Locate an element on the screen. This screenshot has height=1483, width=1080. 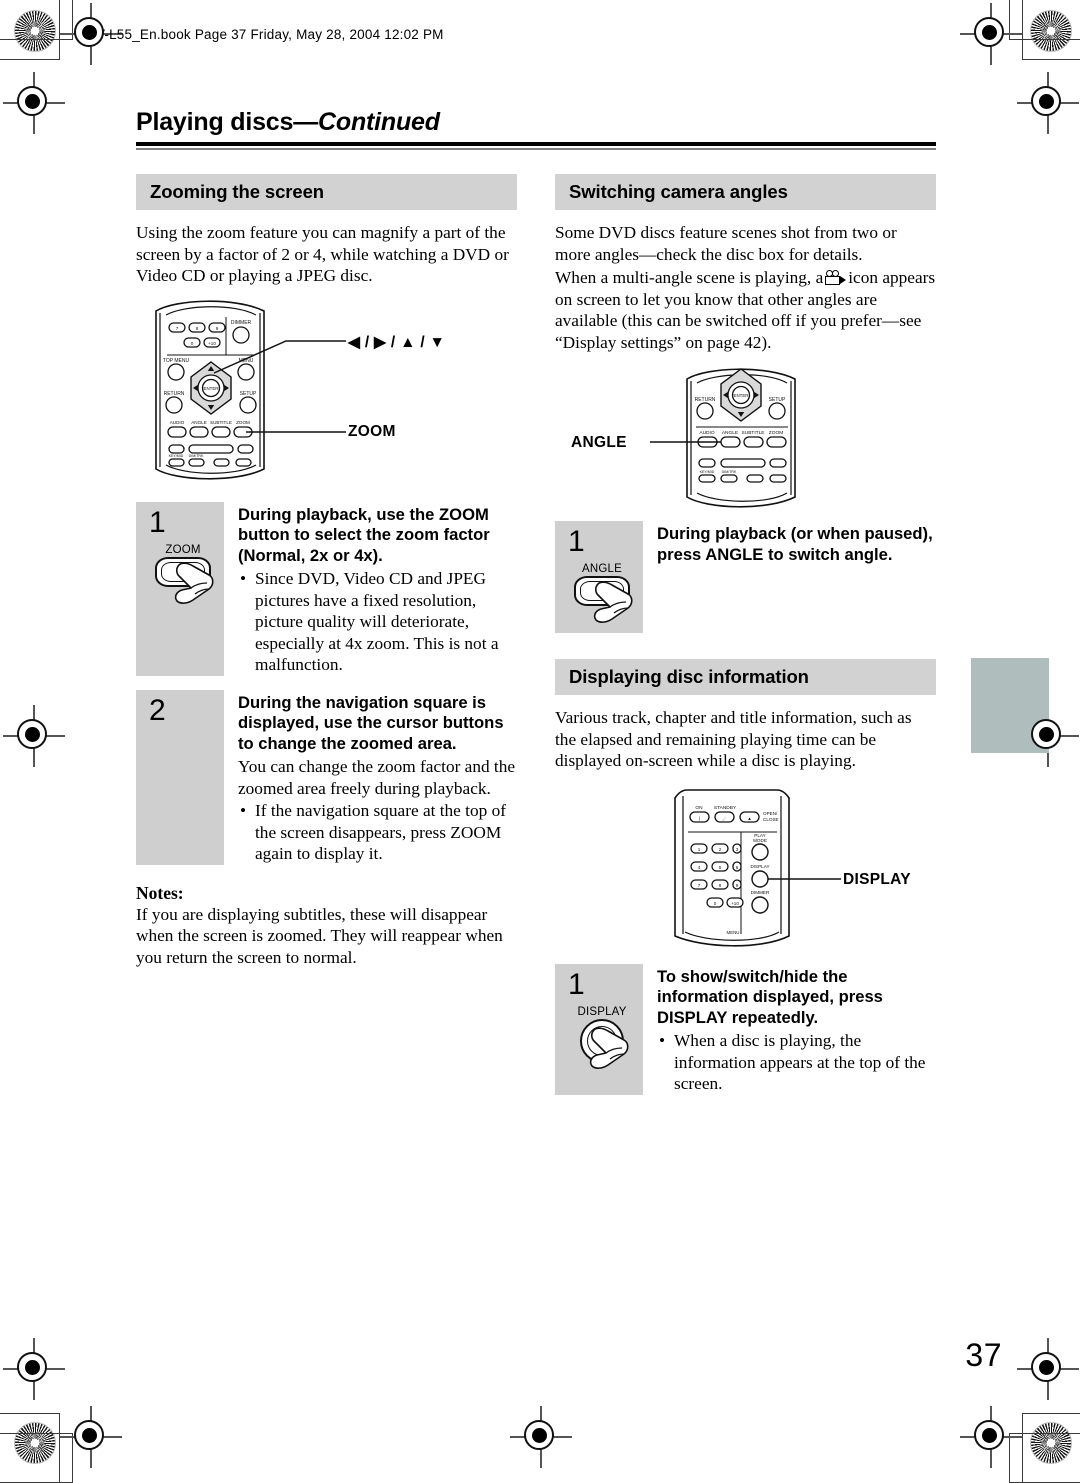
section-heading-angles: Switching camera angles is located at coordinates (745, 192).